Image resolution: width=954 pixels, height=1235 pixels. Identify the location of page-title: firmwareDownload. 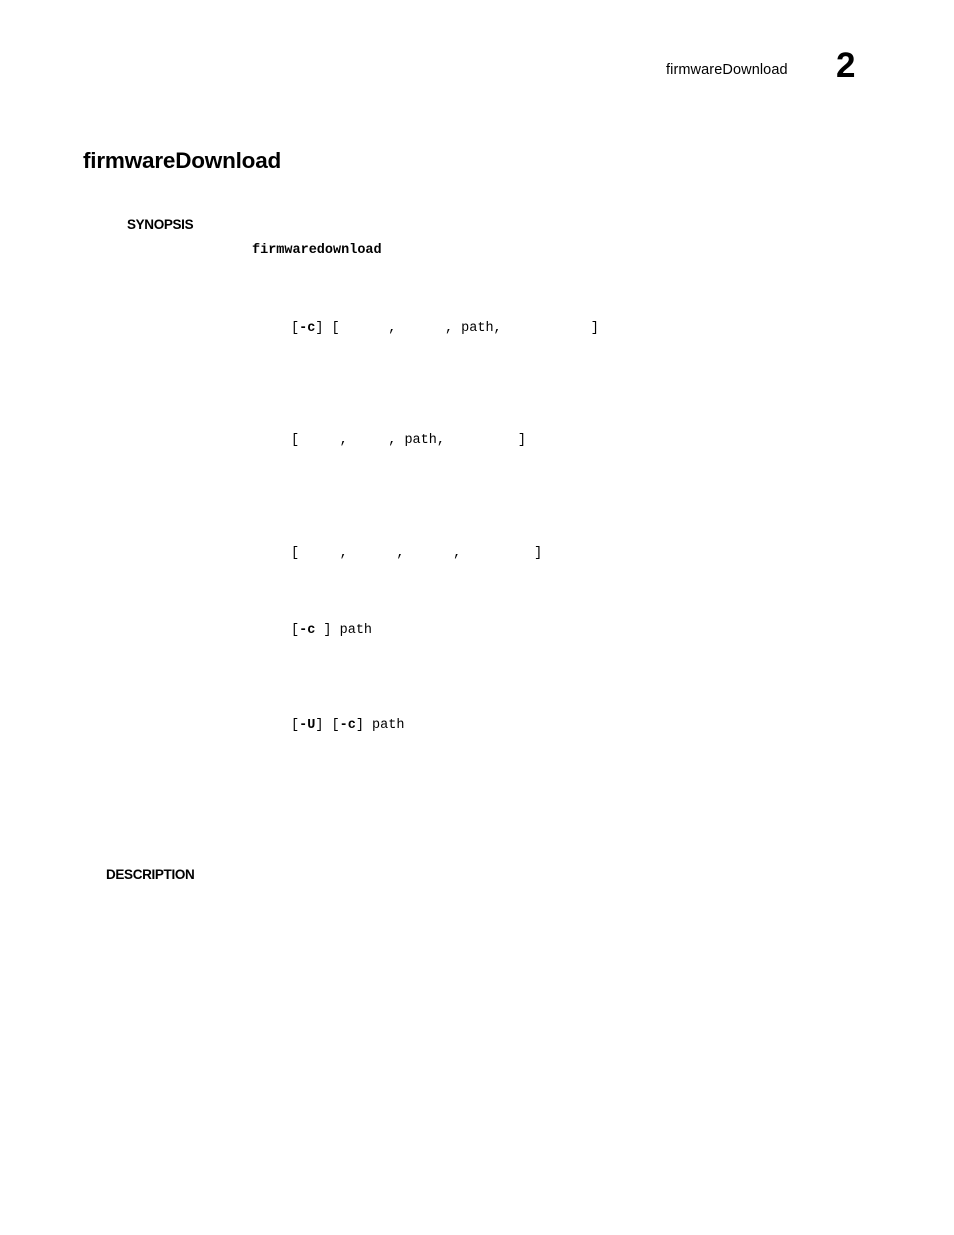
(182, 161).